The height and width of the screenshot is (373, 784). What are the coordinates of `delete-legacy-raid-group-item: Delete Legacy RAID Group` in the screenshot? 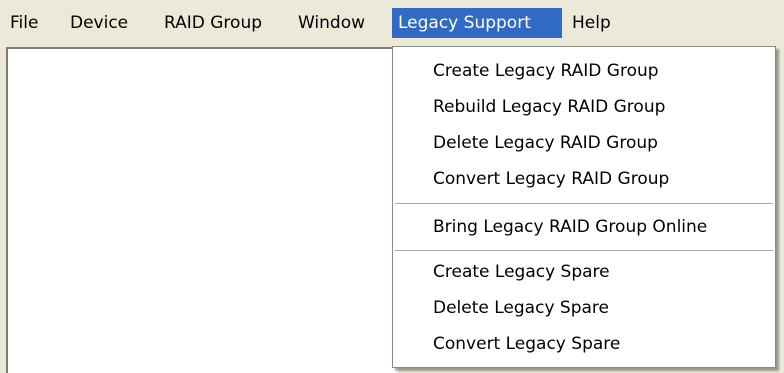 It's located at (584, 143).